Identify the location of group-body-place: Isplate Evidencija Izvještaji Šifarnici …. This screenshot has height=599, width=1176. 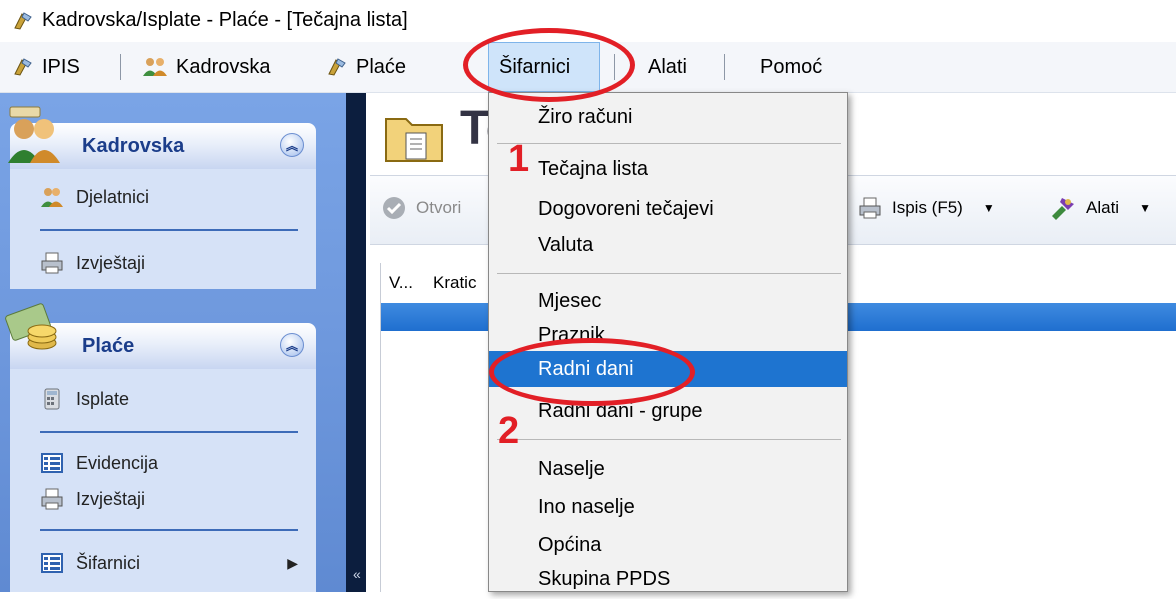
(163, 480).